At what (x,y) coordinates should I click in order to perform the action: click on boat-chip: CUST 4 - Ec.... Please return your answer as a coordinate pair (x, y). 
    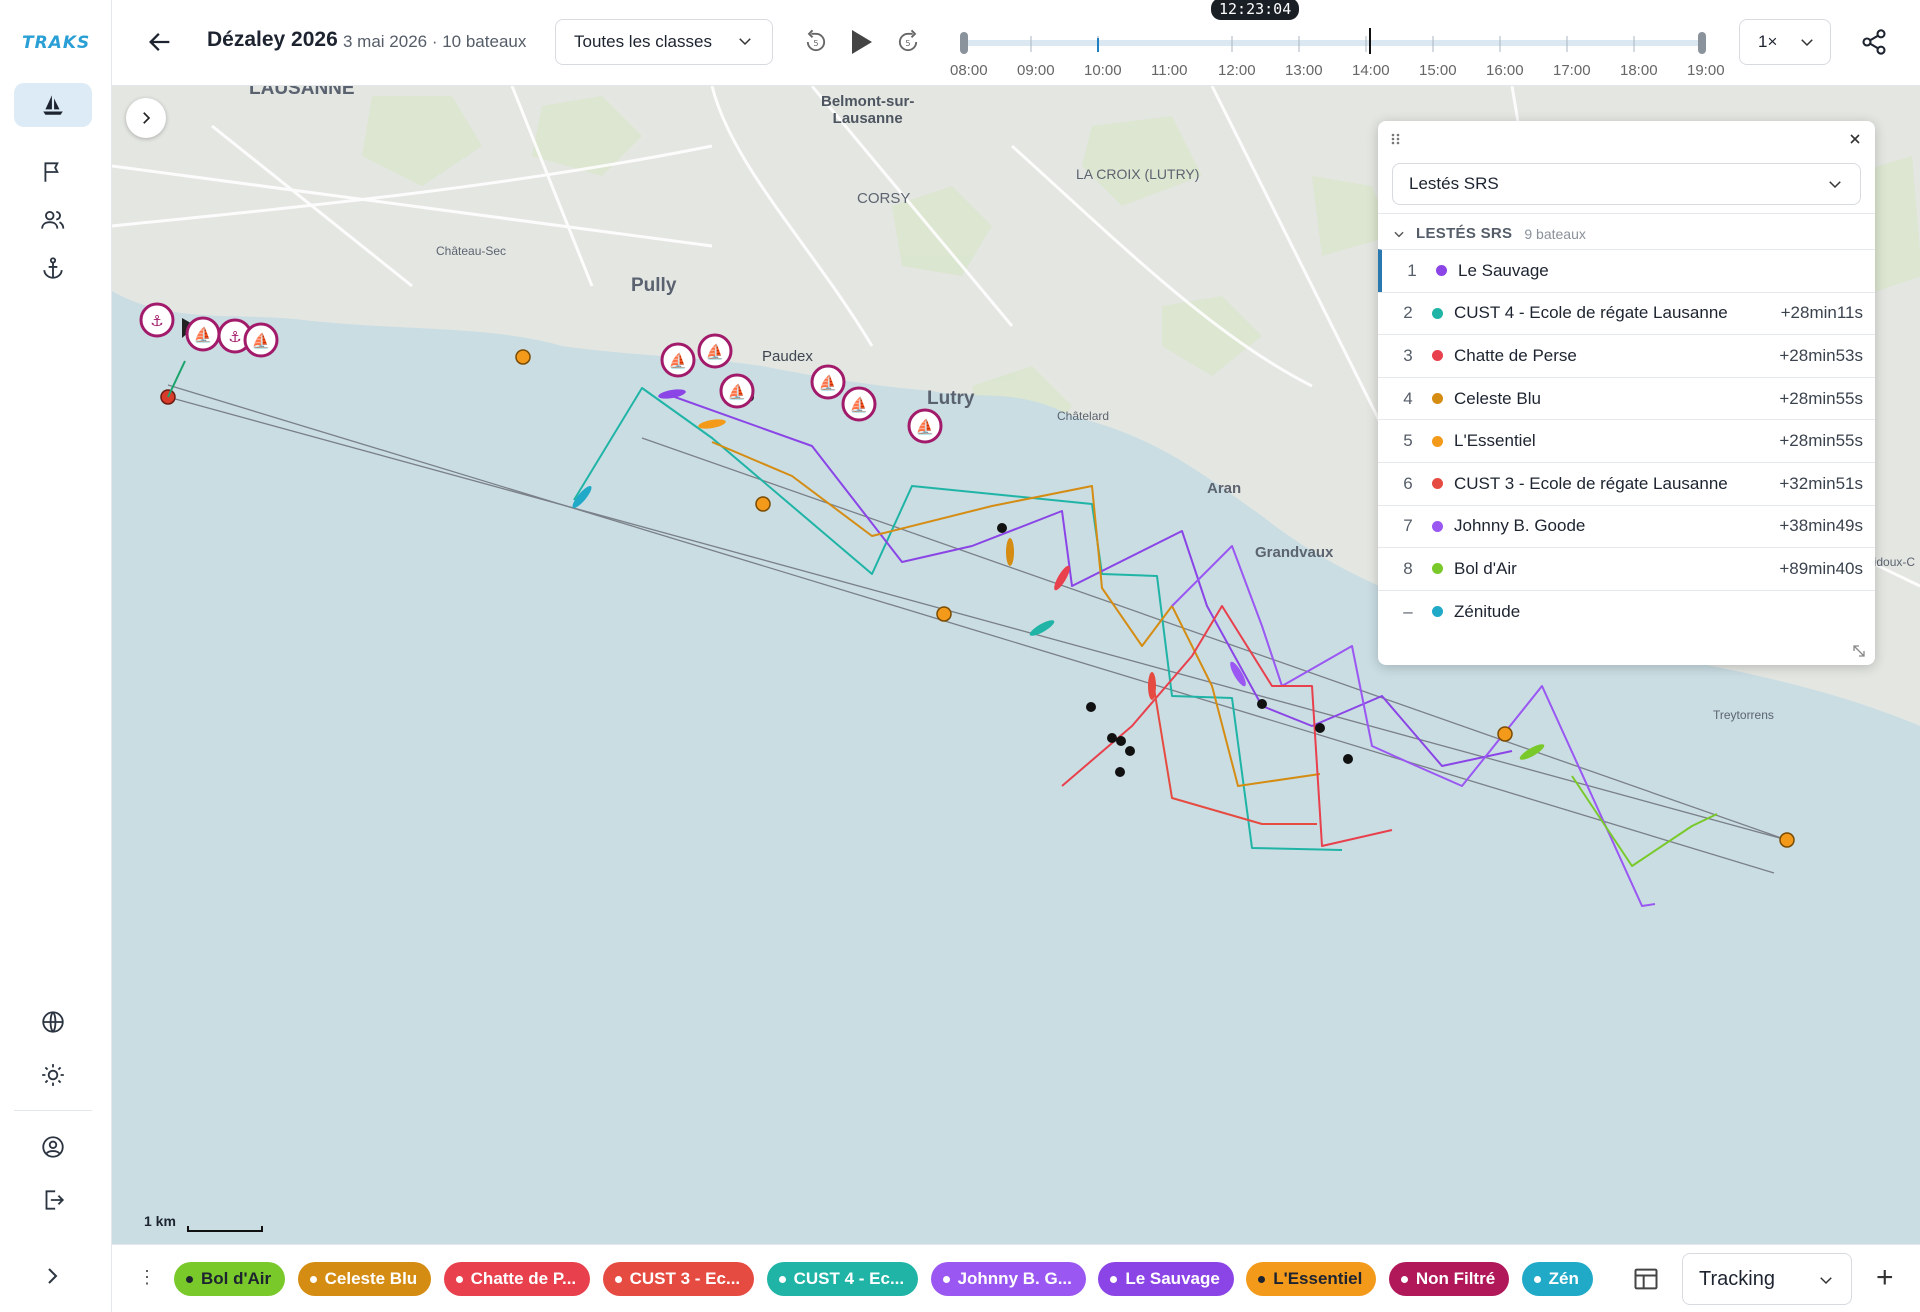
    Looking at the image, I should click on (842, 1279).